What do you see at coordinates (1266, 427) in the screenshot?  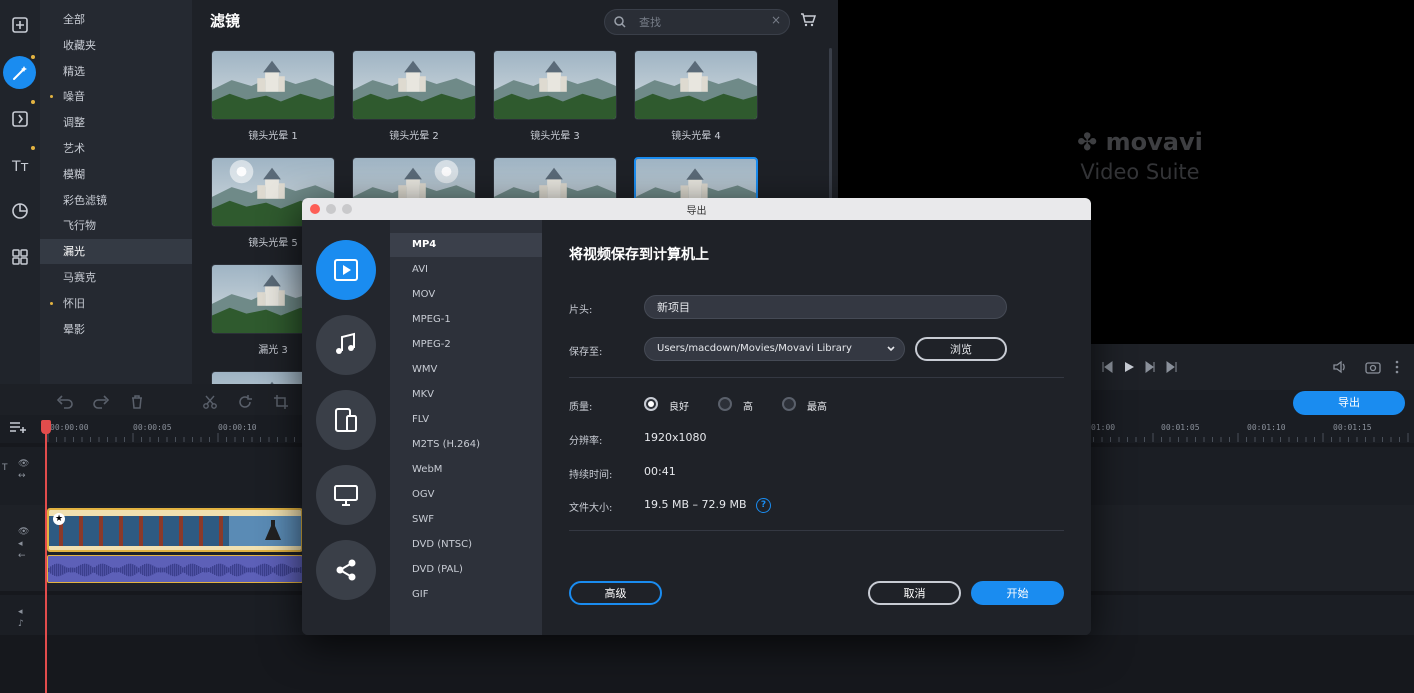 I see `ruler-time-label: 00:01:10` at bounding box center [1266, 427].